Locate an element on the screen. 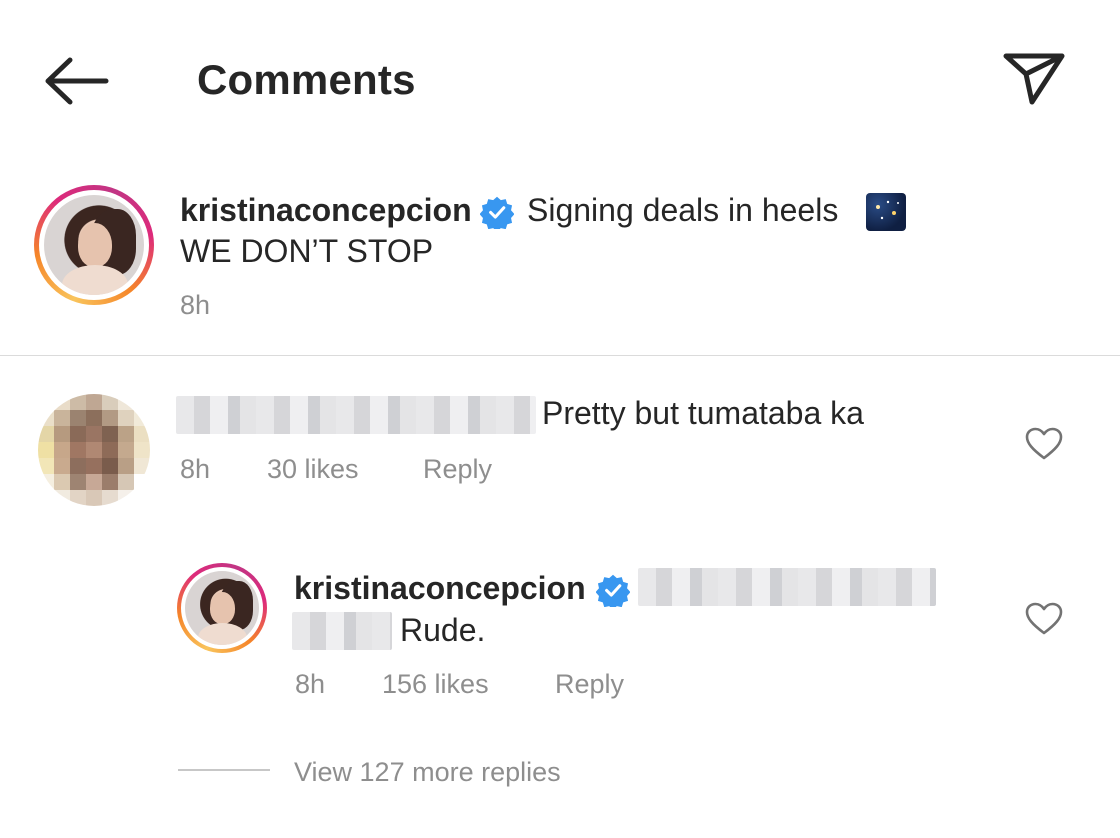 This screenshot has height=838, width=1120. arrow-left-icon is located at coordinates (77, 81).